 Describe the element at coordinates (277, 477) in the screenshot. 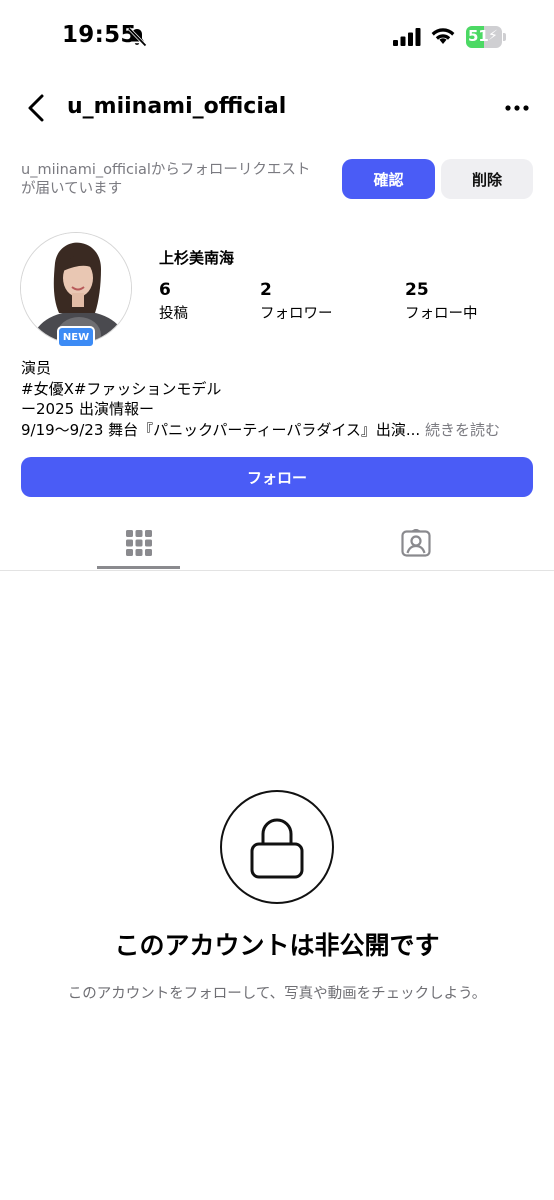

I see `follow-button: フォロー` at that location.